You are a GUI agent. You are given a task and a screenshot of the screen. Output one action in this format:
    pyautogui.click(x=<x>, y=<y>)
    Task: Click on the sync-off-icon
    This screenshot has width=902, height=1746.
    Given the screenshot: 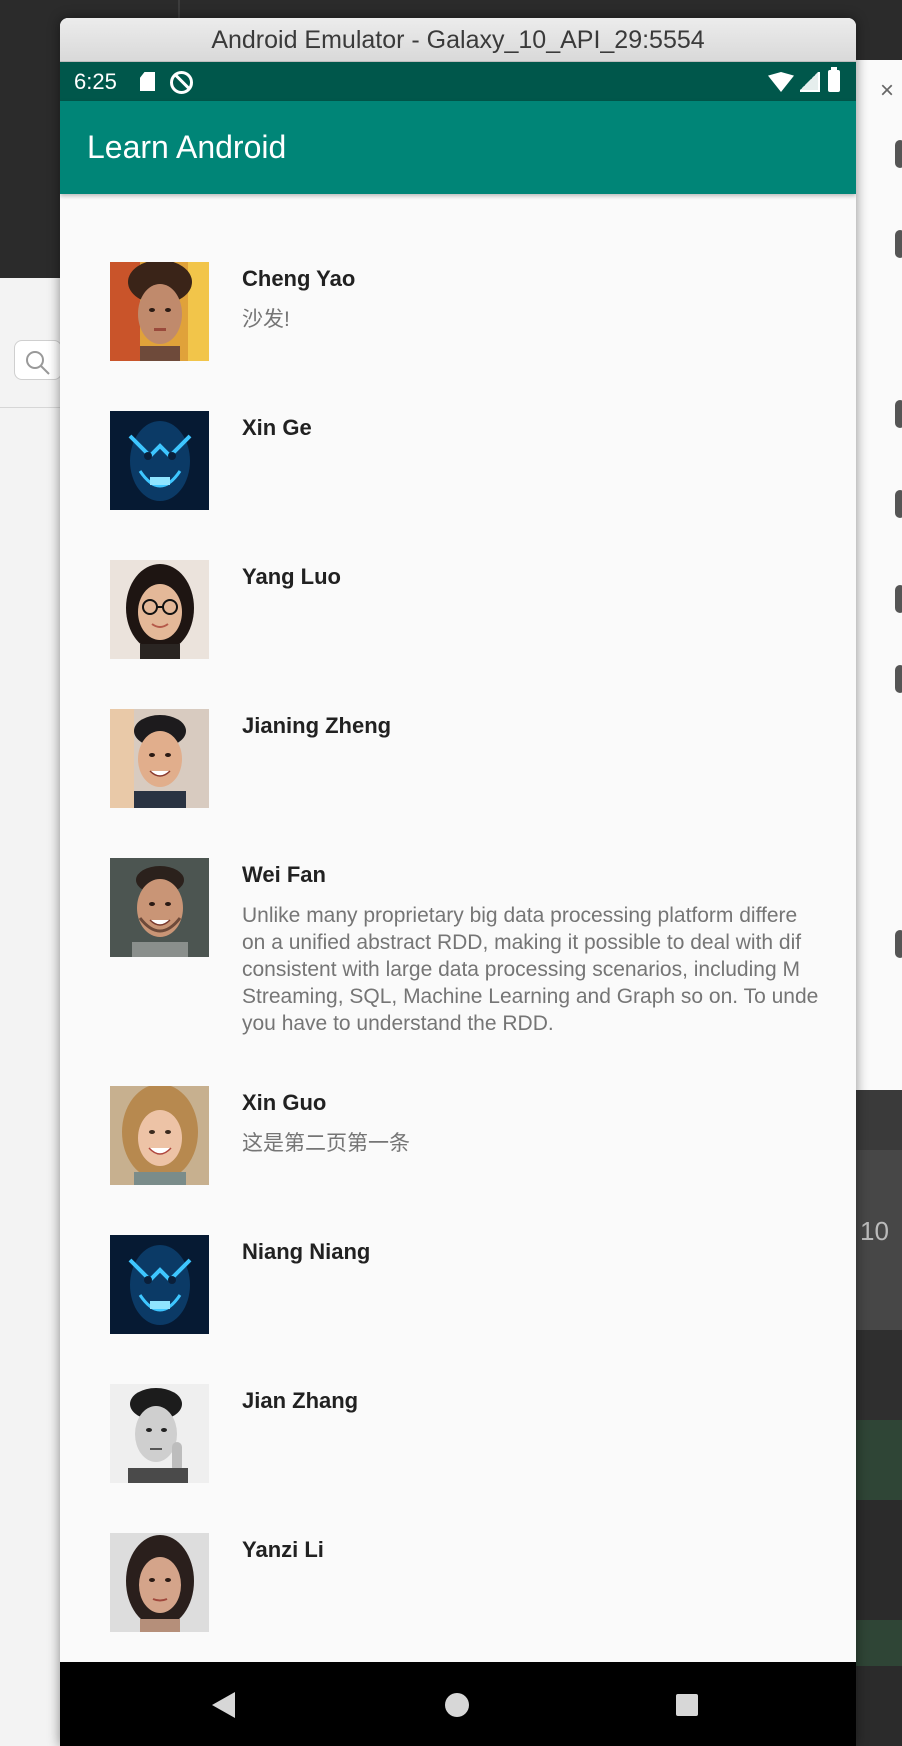 What is the action you would take?
    pyautogui.click(x=181, y=82)
    